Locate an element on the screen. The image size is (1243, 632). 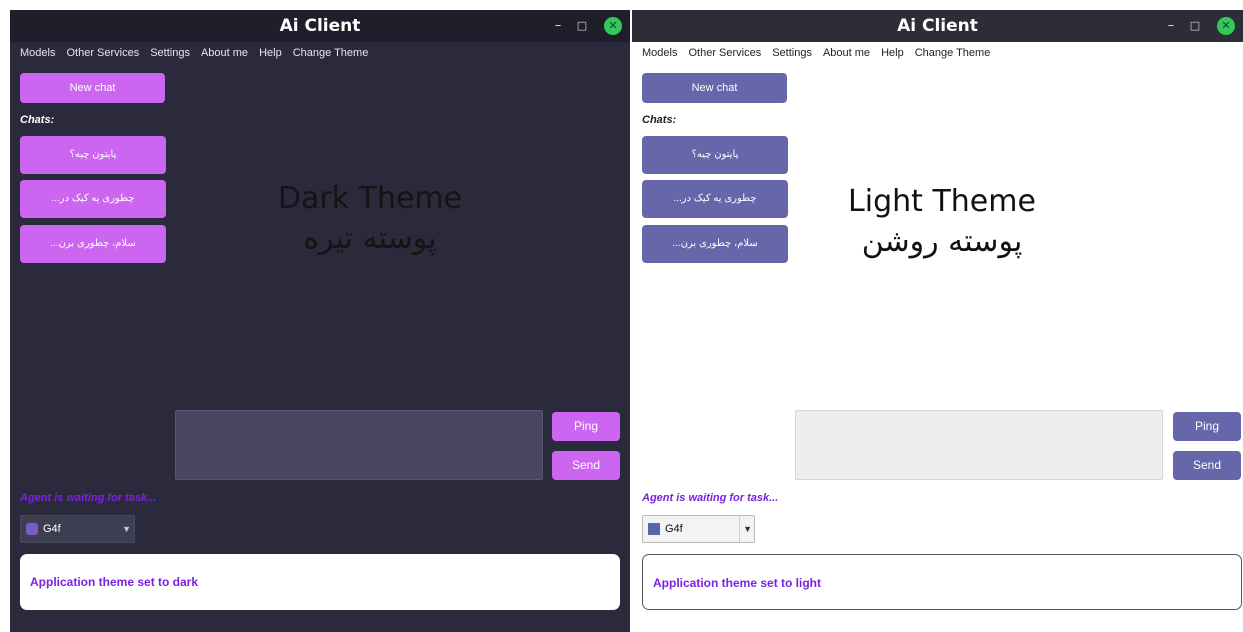
theme-caption-persian: پوسته روشن is located at coordinates (942, 241).